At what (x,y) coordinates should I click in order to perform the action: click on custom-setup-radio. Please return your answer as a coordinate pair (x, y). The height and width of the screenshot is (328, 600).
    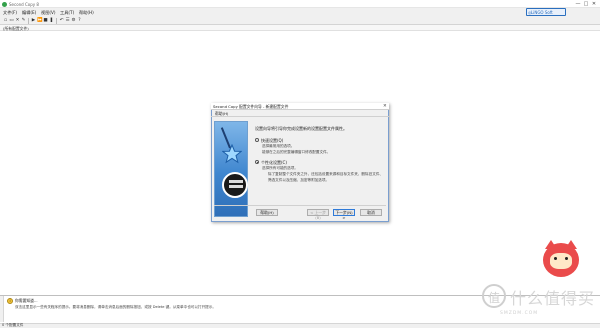
    Looking at the image, I should click on (257, 162).